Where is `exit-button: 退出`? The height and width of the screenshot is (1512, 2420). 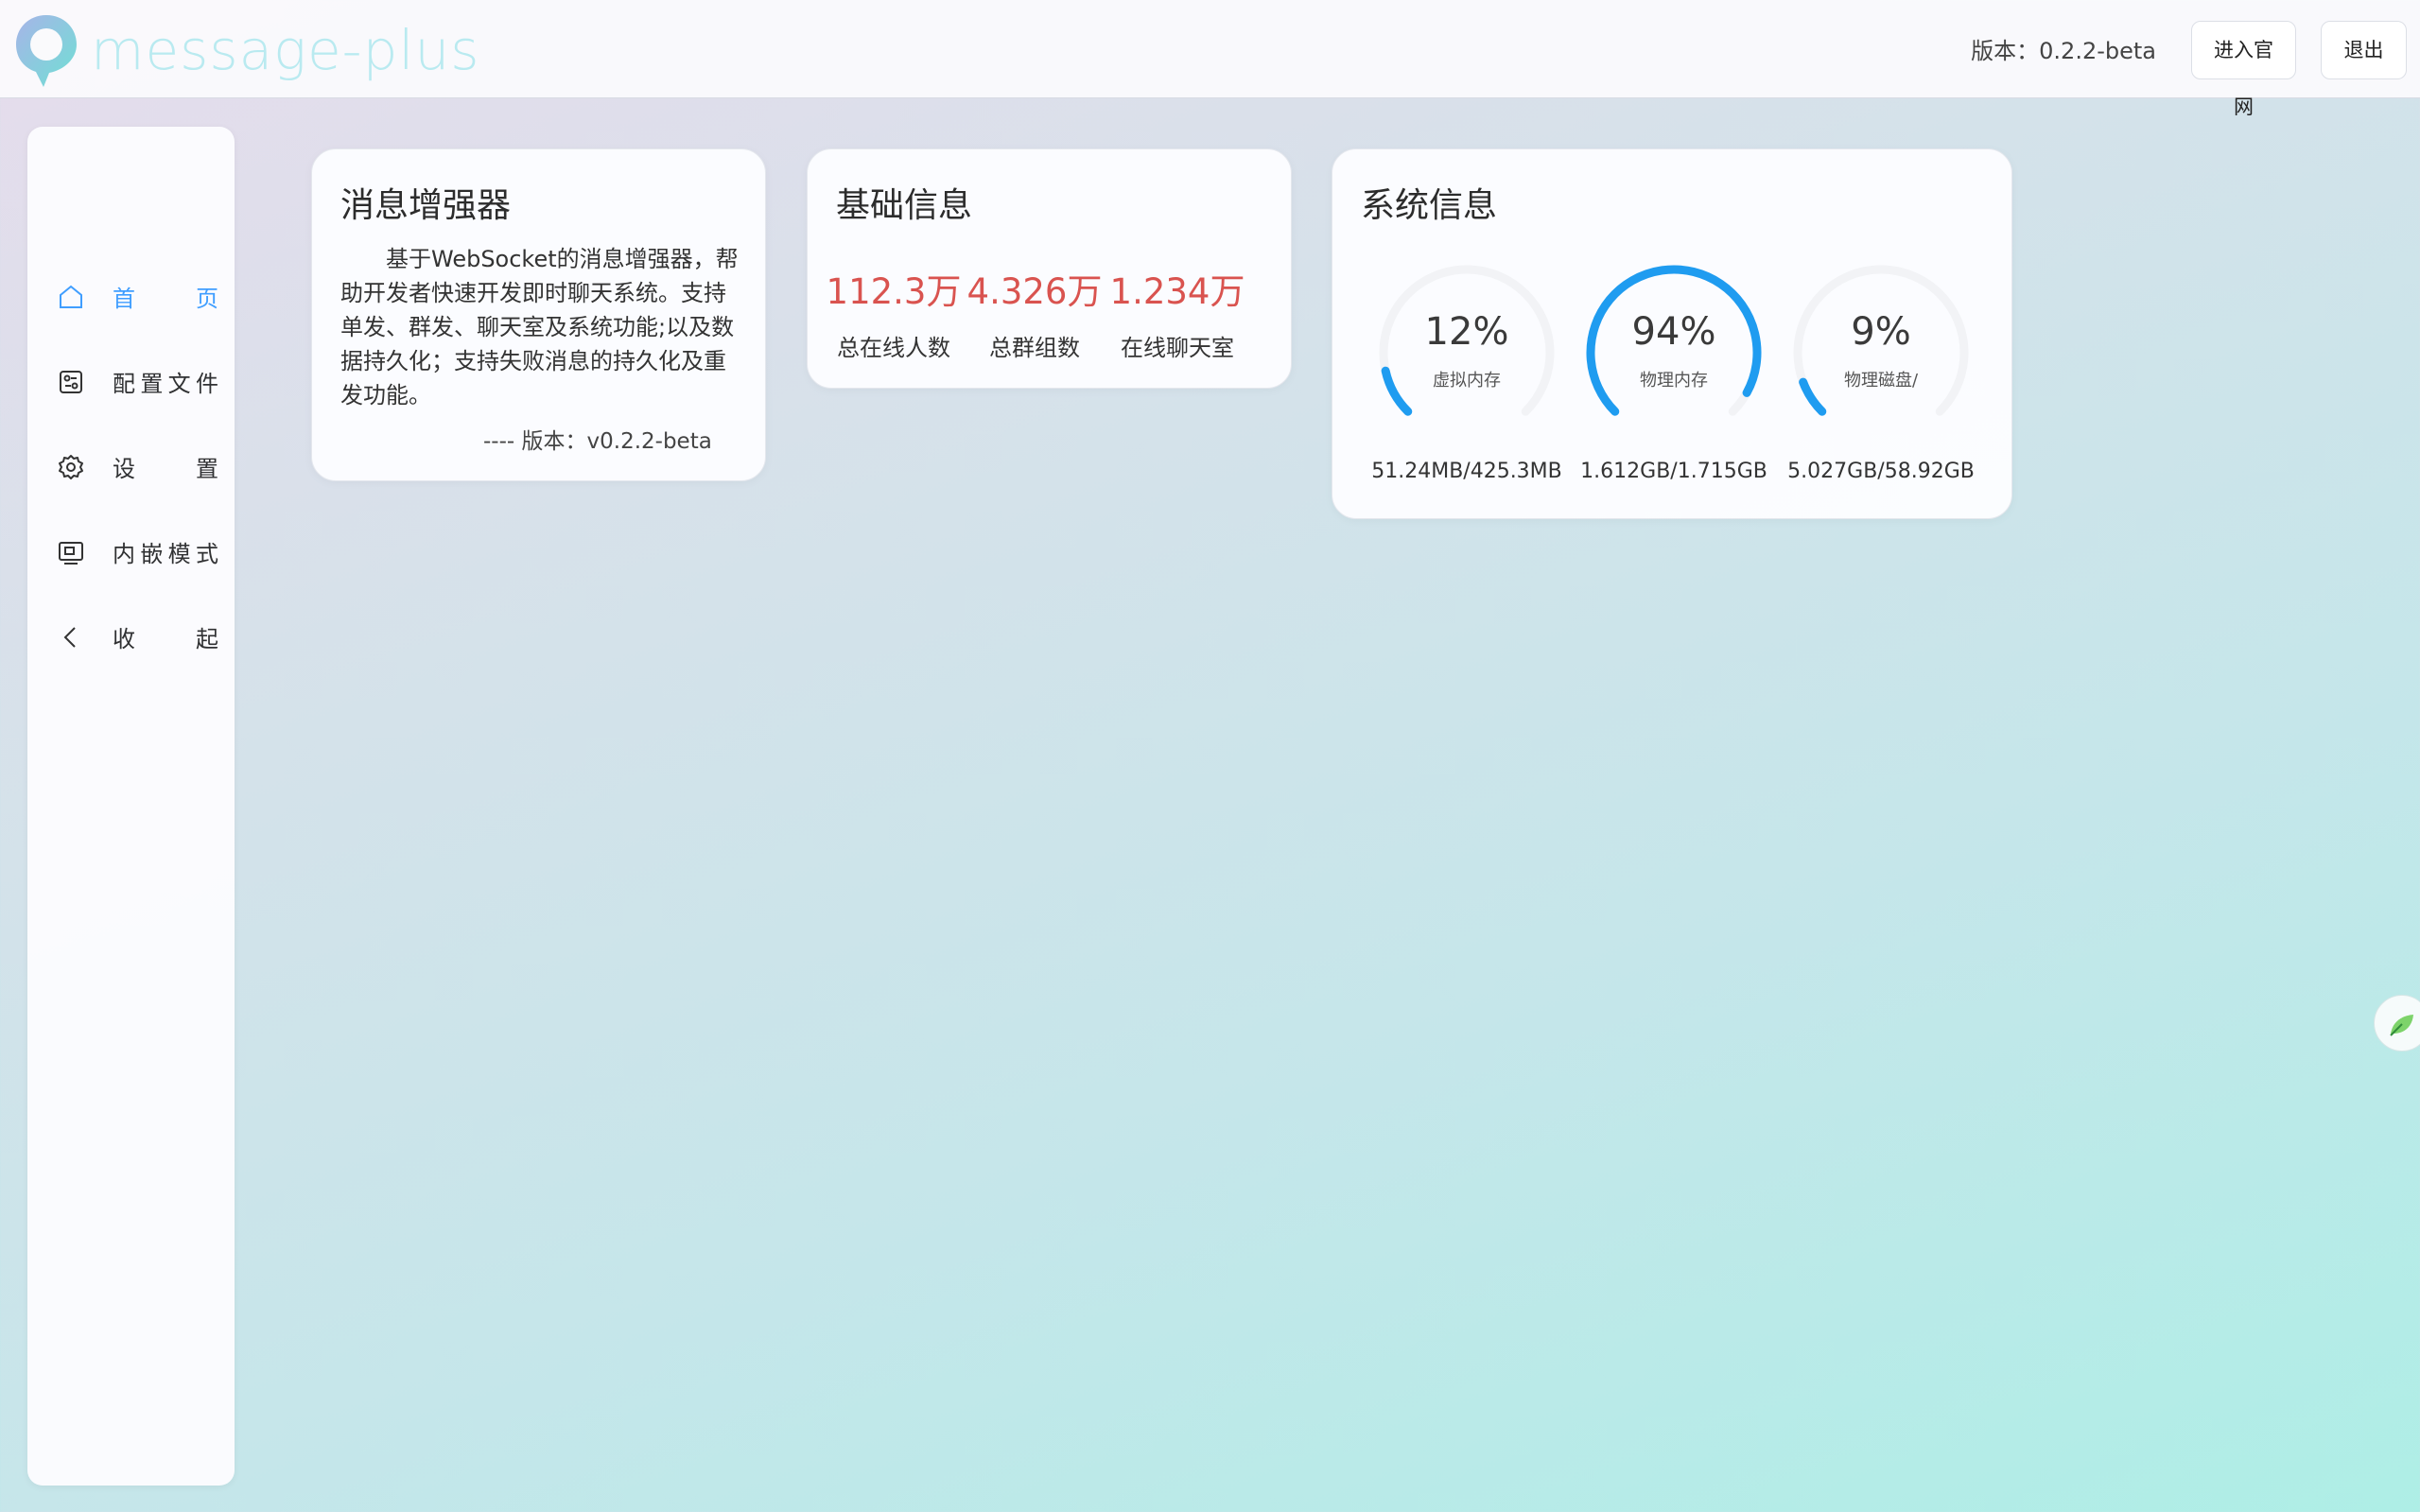
exit-button: 退出 is located at coordinates (2364, 50).